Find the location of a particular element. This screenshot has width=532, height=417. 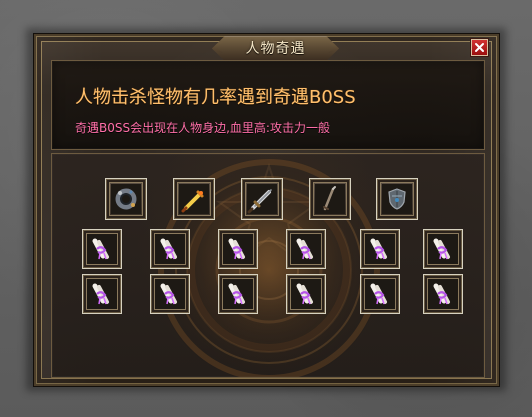

title-plaque: 人物奇遇 is located at coordinates (275, 48).